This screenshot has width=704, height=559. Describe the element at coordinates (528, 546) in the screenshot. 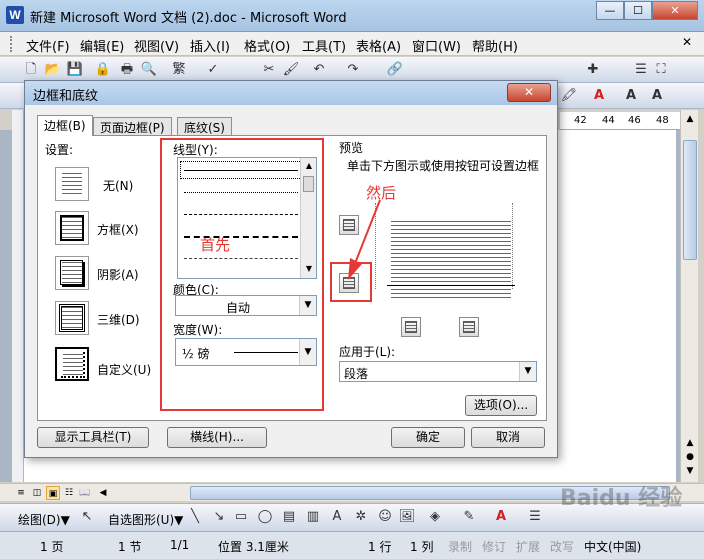

I see `status-extend: 扩展` at that location.